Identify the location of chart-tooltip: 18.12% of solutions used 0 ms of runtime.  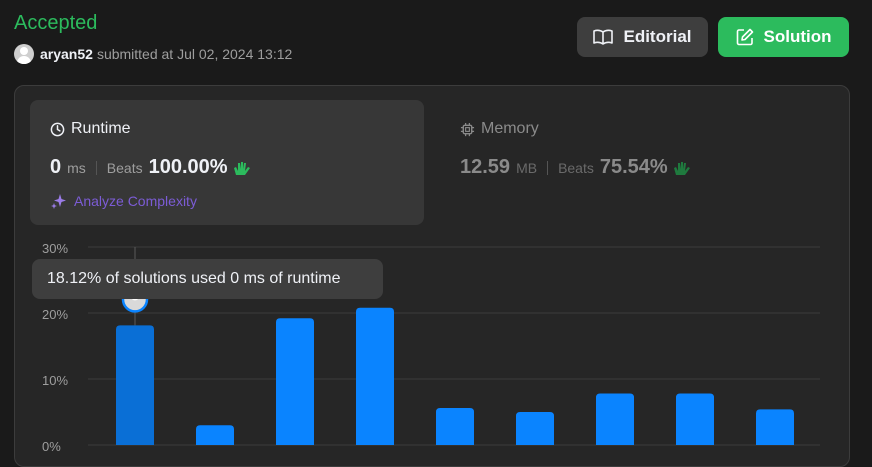
(207, 279).